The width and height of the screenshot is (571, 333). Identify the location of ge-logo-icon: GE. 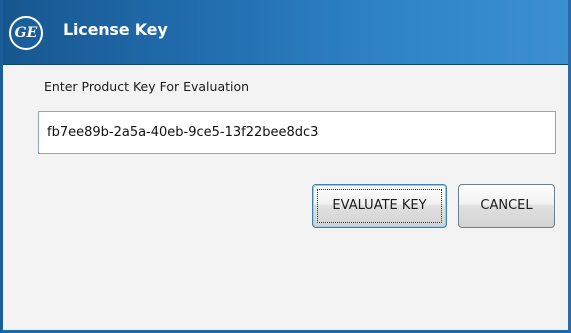
(26, 33).